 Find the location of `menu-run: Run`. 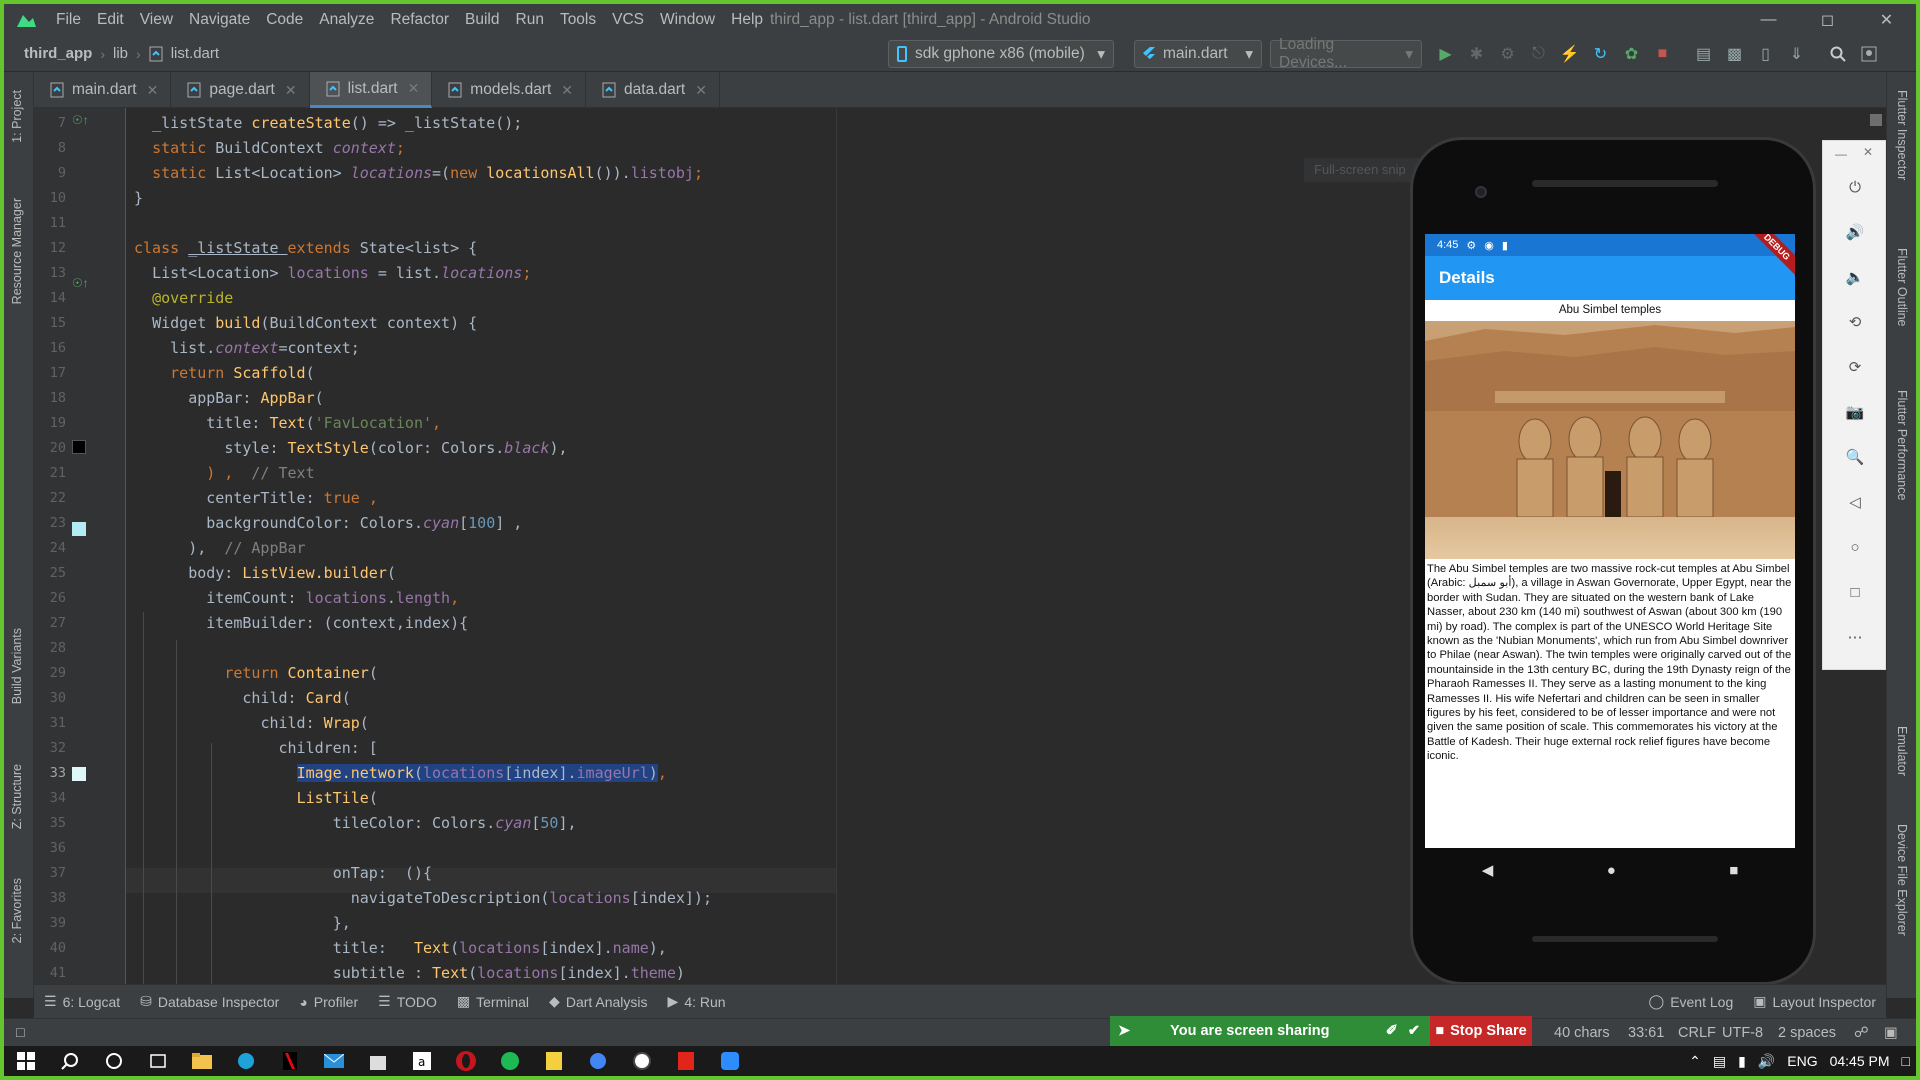

menu-run: Run is located at coordinates (530, 20).